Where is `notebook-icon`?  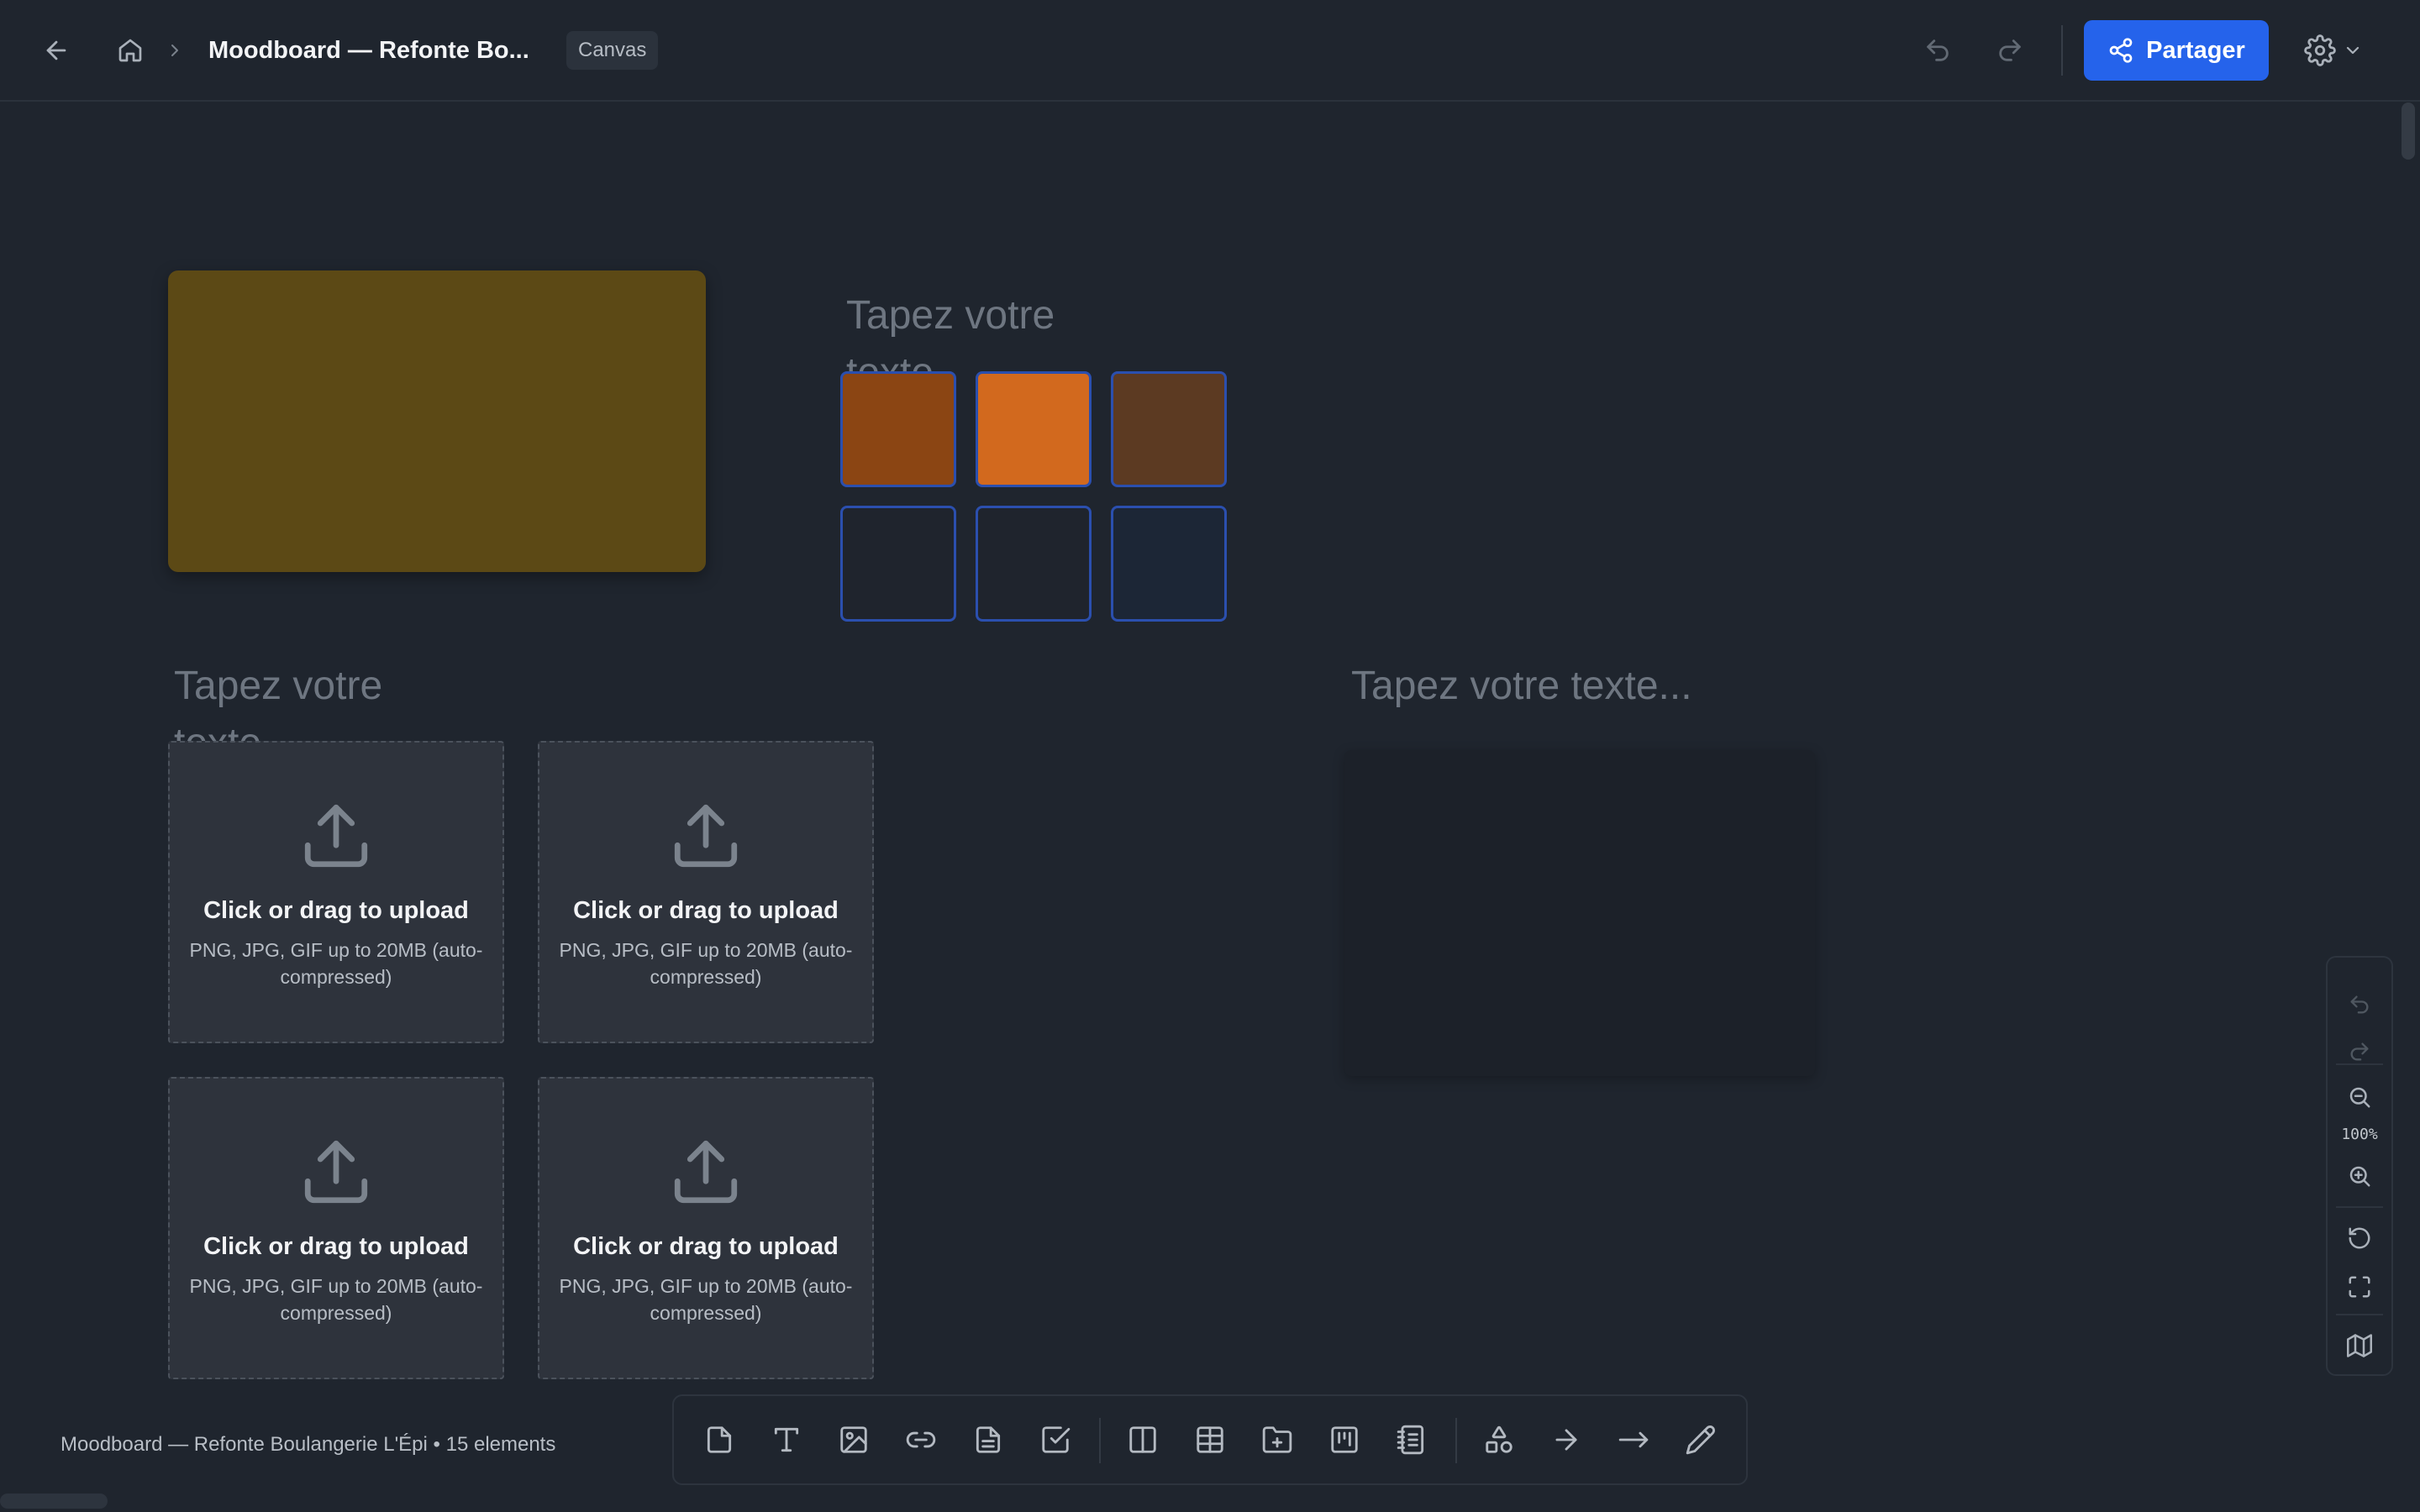 notebook-icon is located at coordinates (1412, 1440).